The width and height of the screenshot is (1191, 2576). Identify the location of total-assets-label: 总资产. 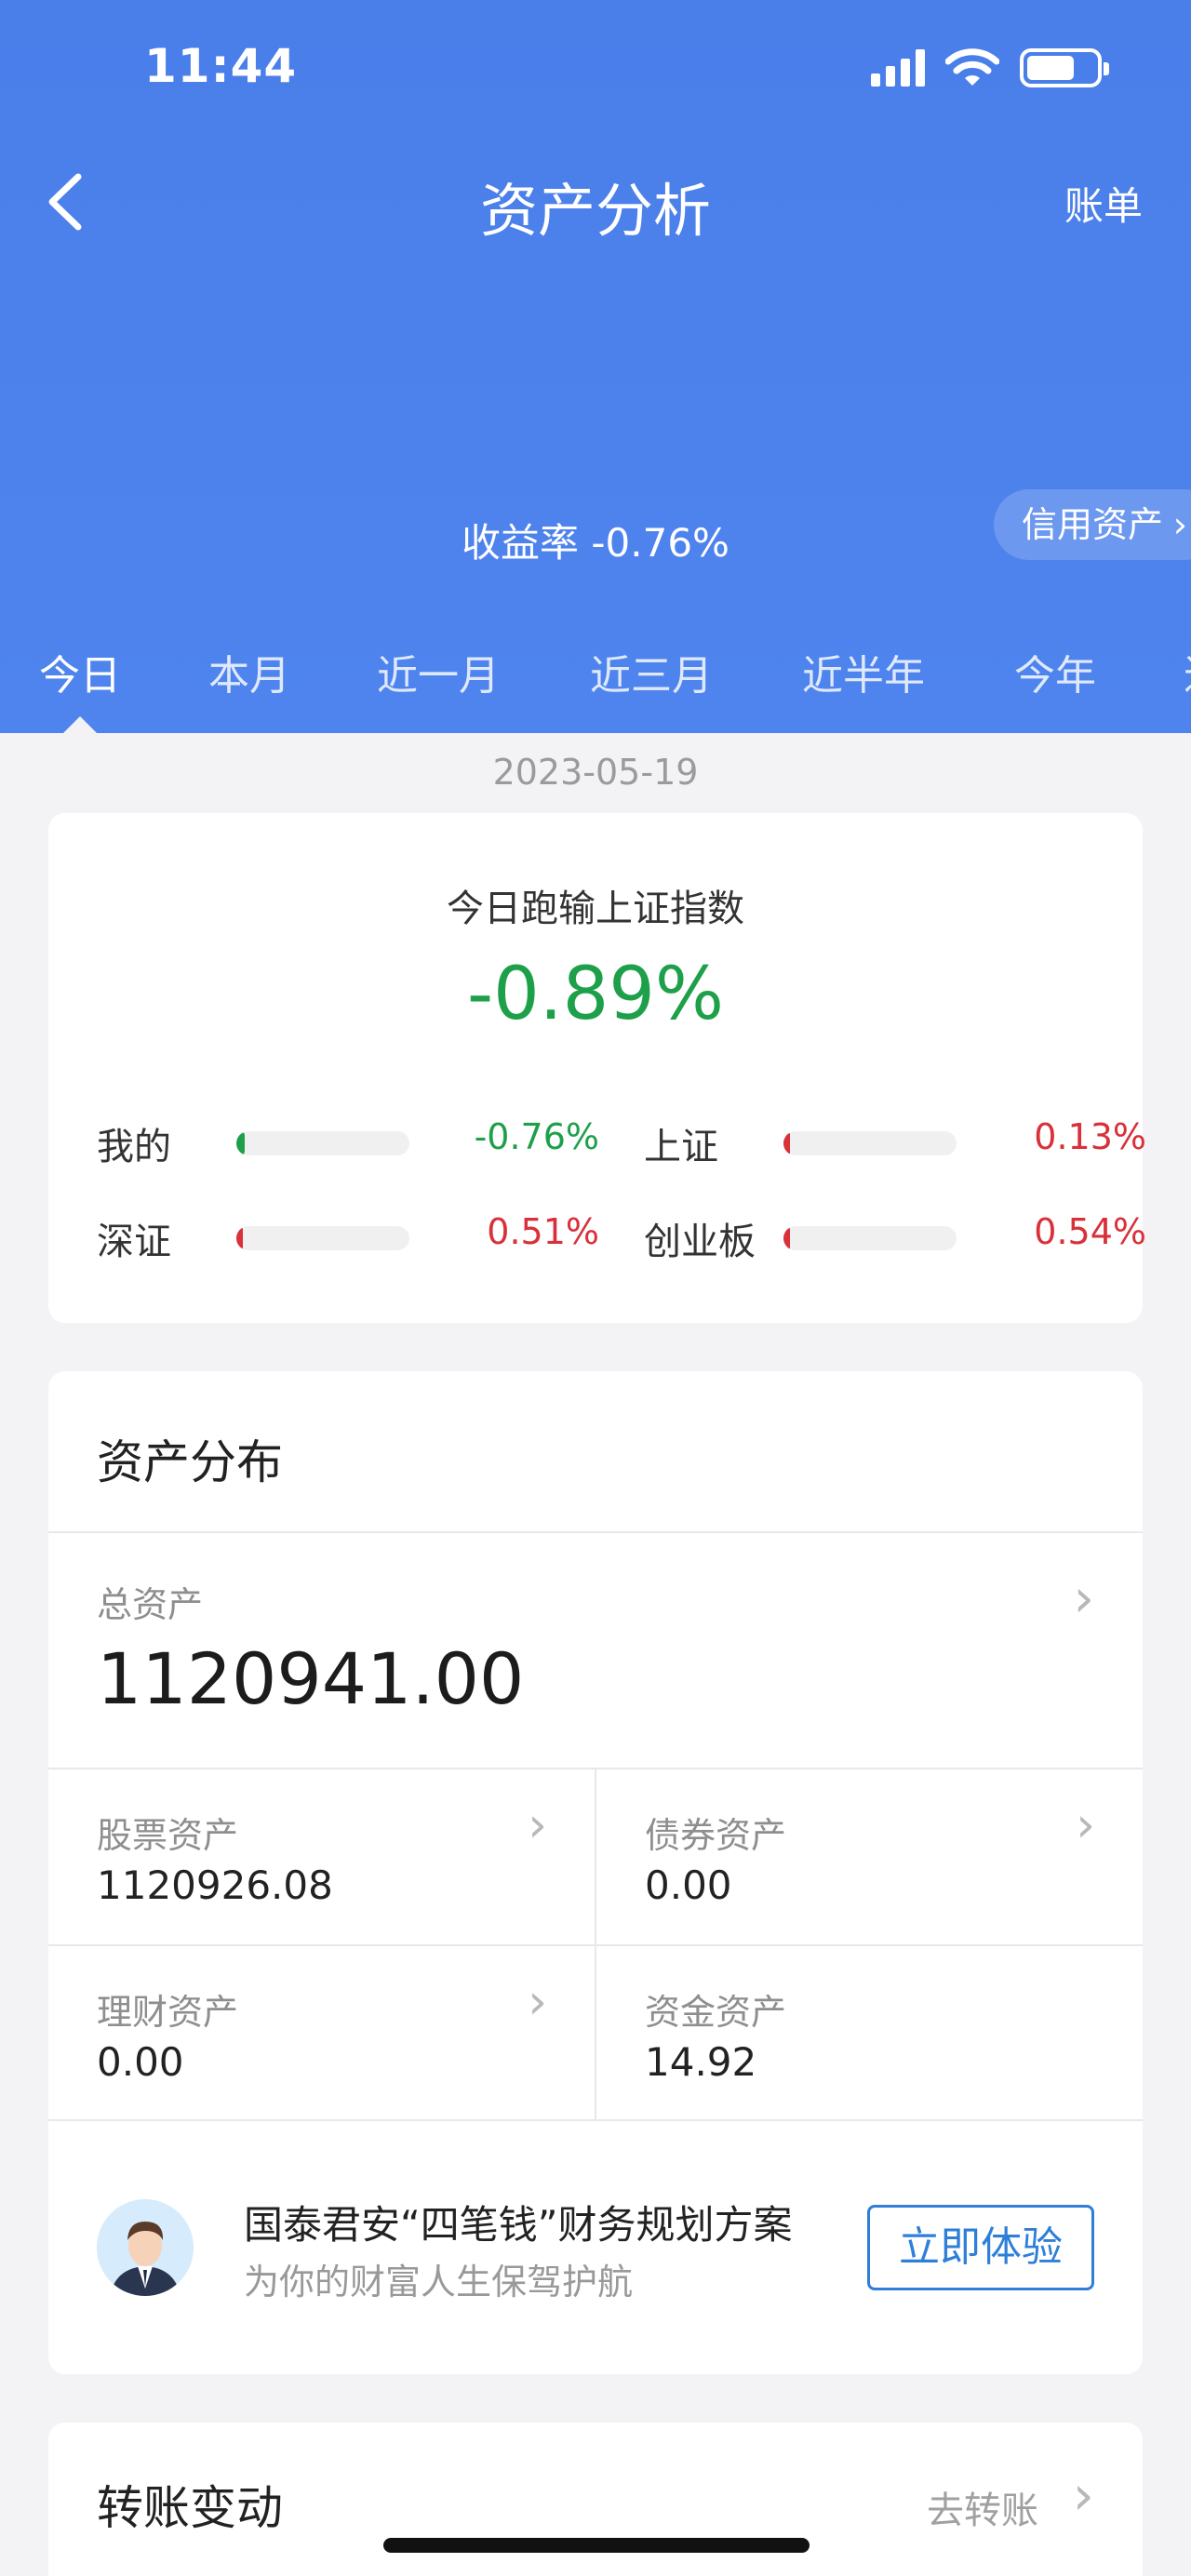
(150, 1604).